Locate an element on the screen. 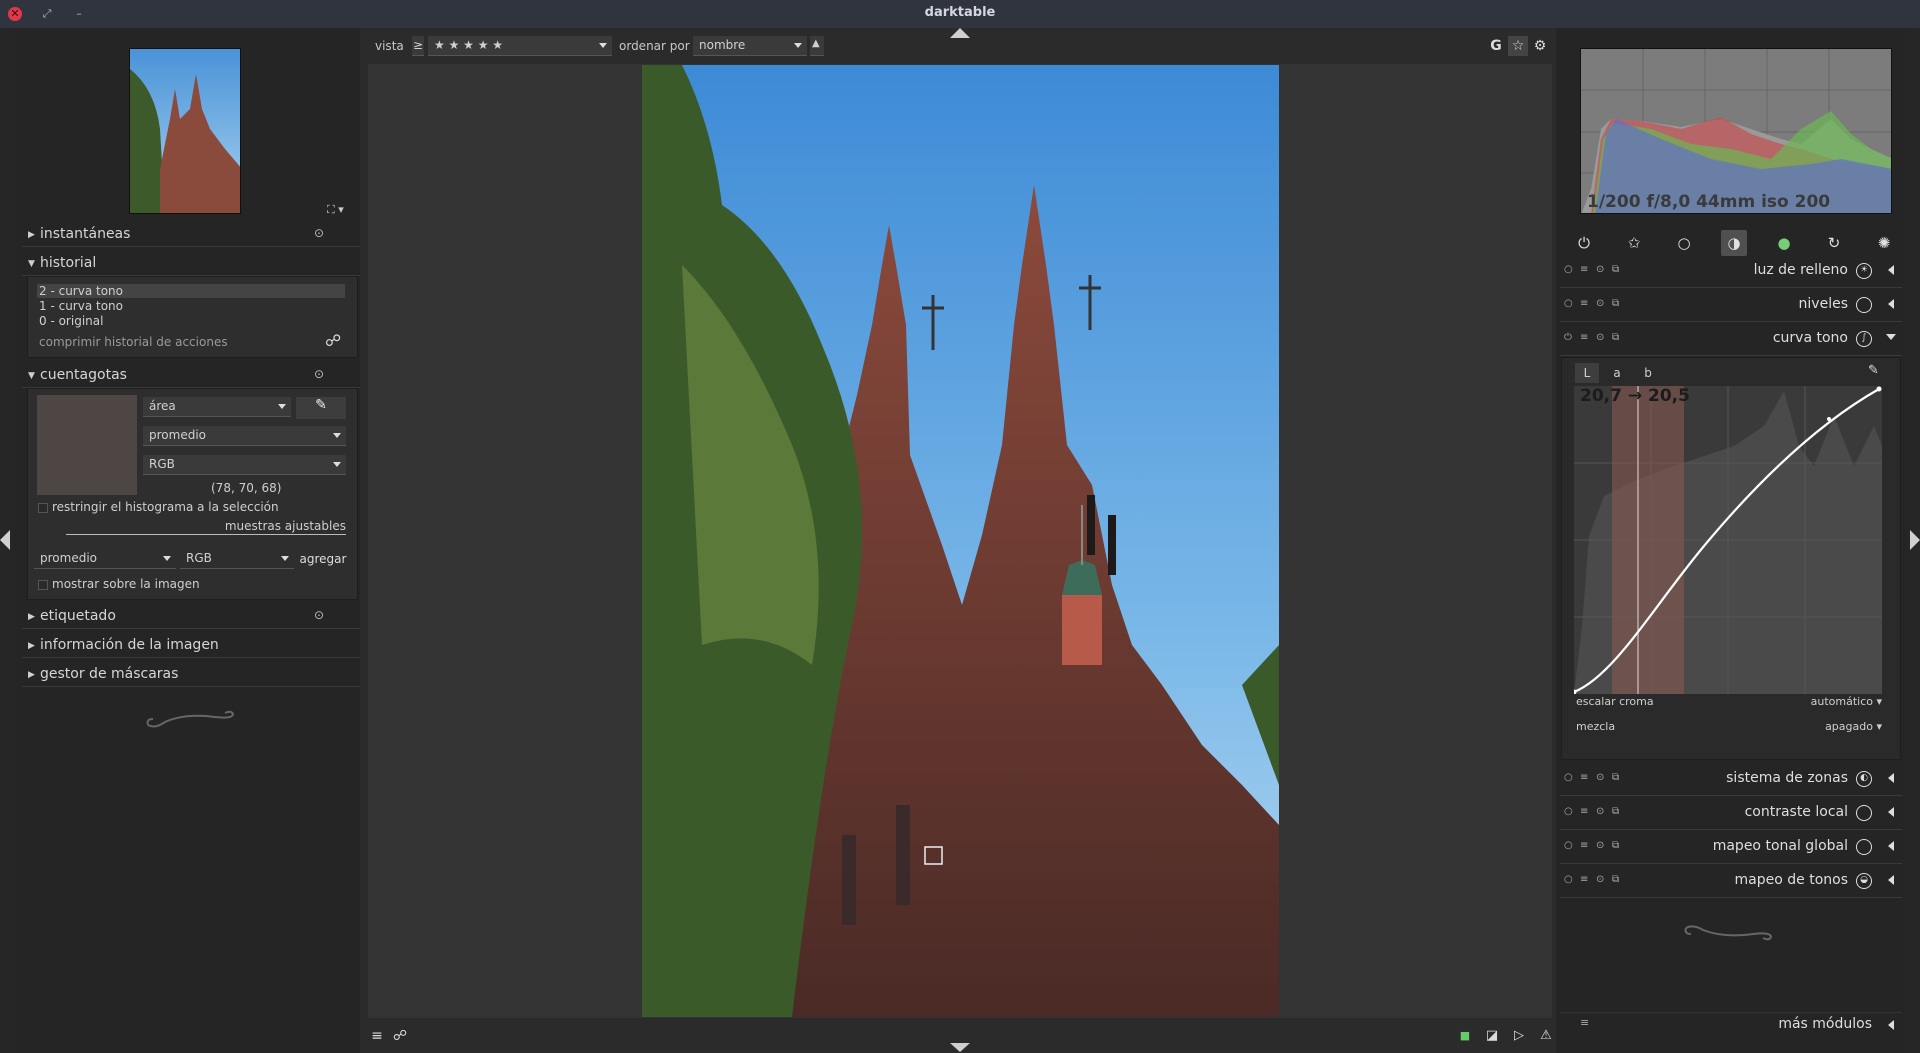  picker-statistic-dropdown: promedio is located at coordinates (244, 436).